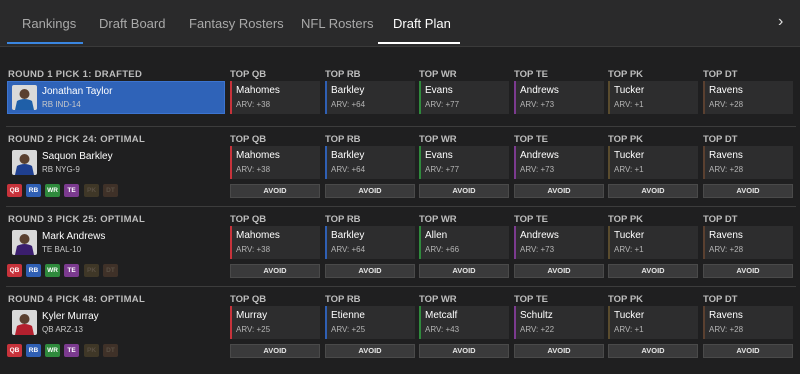  Describe the element at coordinates (248, 139) in the screenshot. I see `column-header-qb: TOP QB` at that location.